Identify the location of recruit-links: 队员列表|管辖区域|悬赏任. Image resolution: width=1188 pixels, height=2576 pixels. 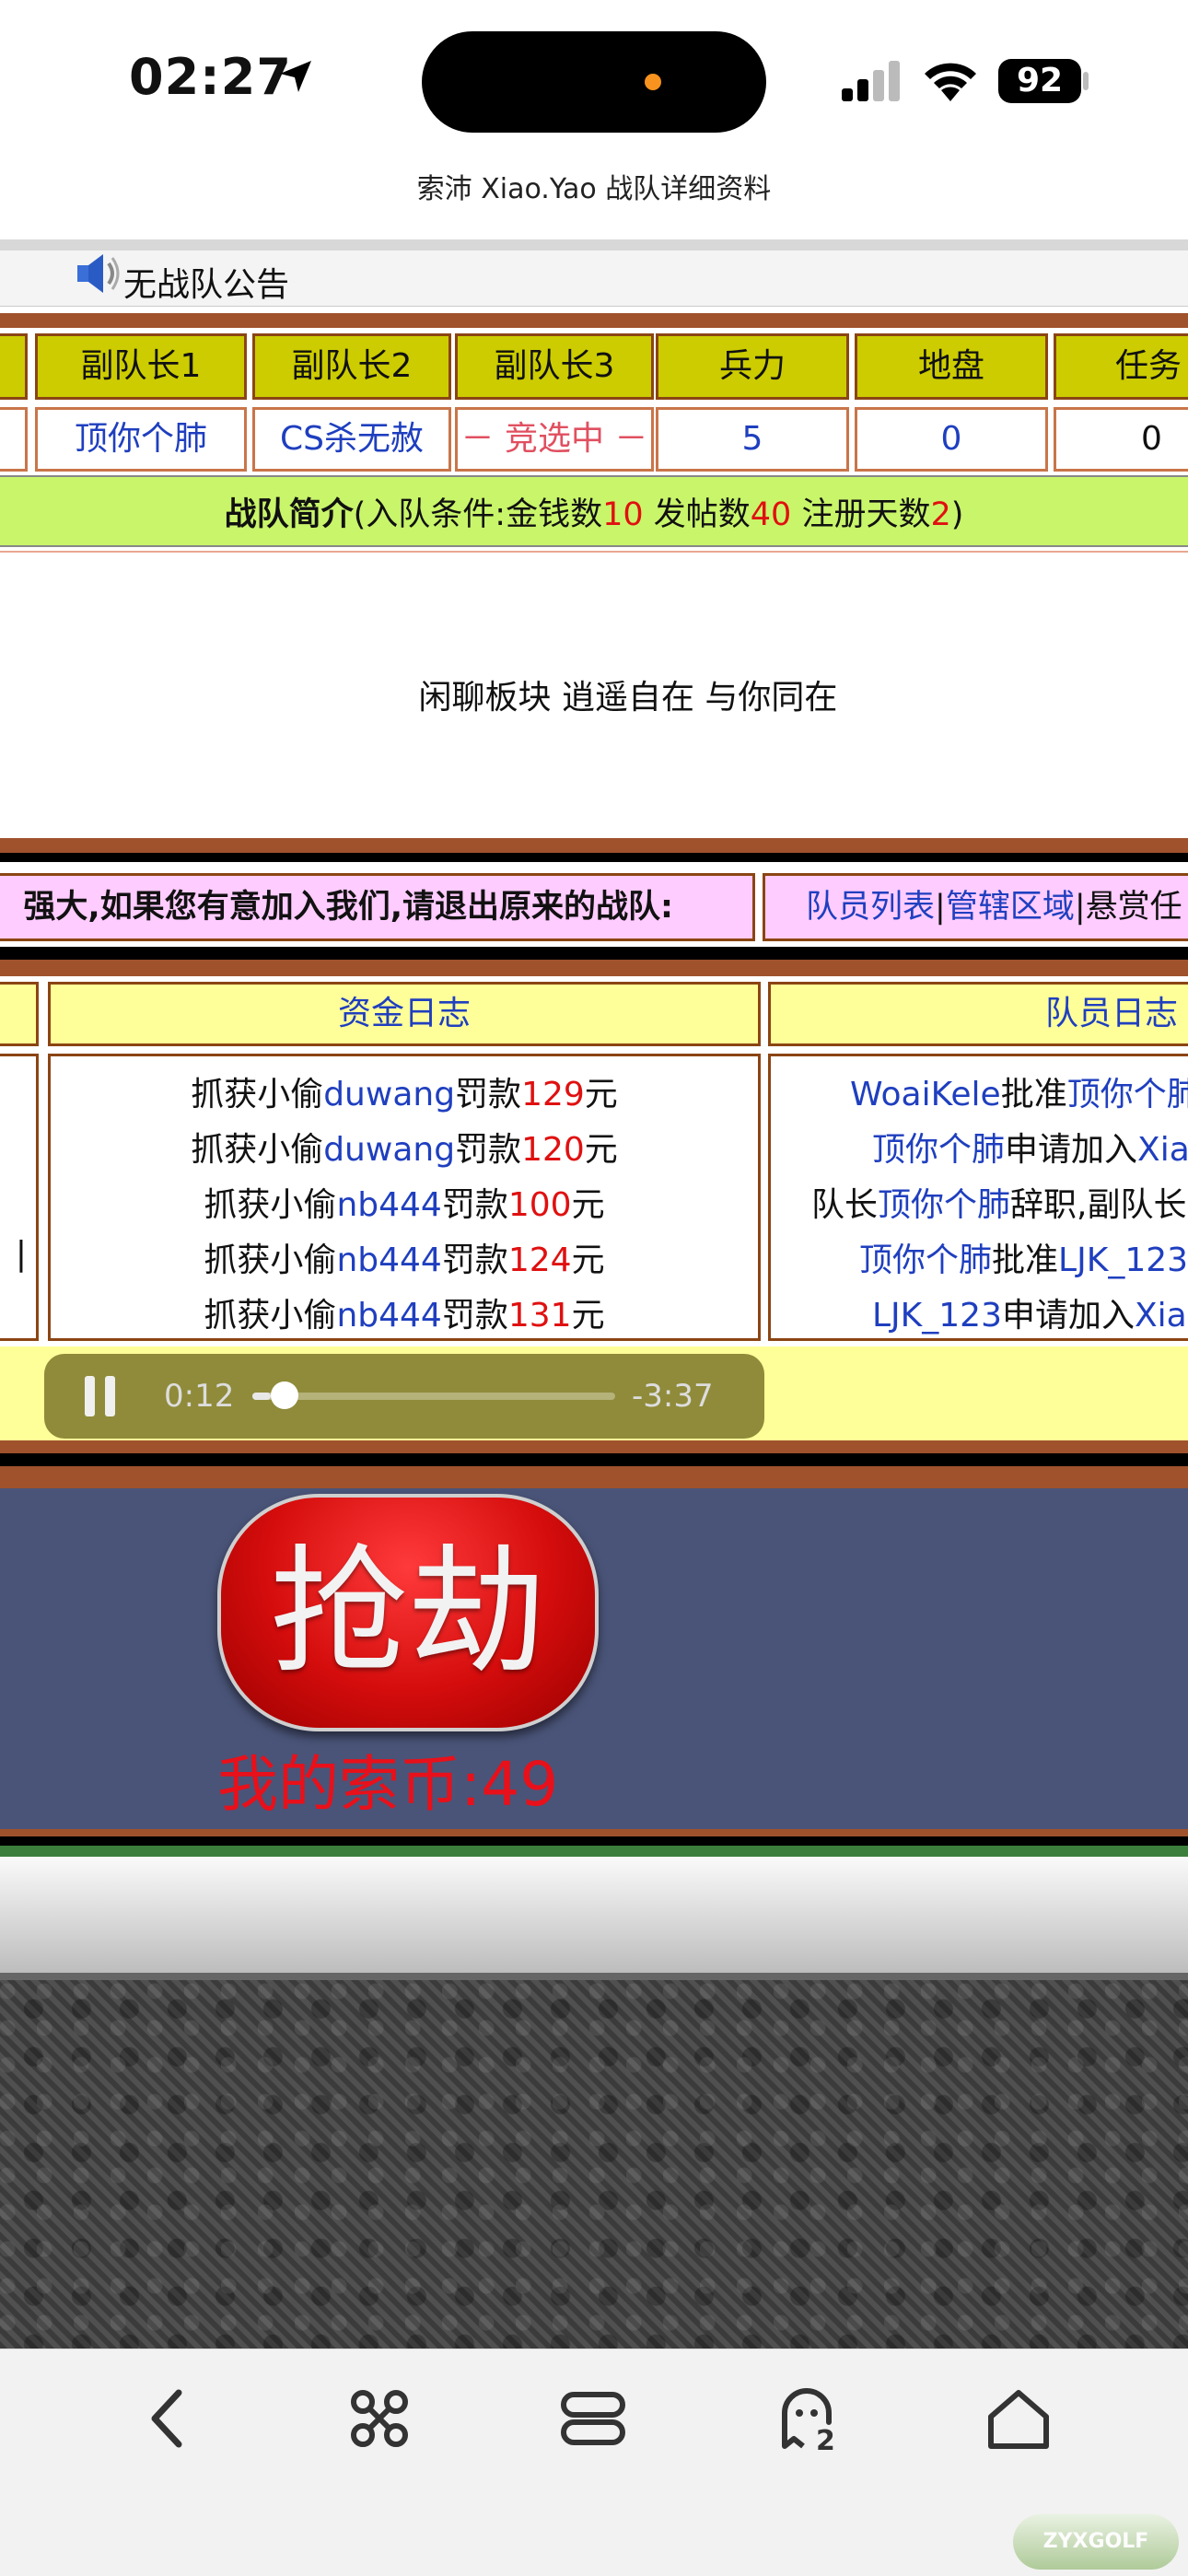
(976, 907).